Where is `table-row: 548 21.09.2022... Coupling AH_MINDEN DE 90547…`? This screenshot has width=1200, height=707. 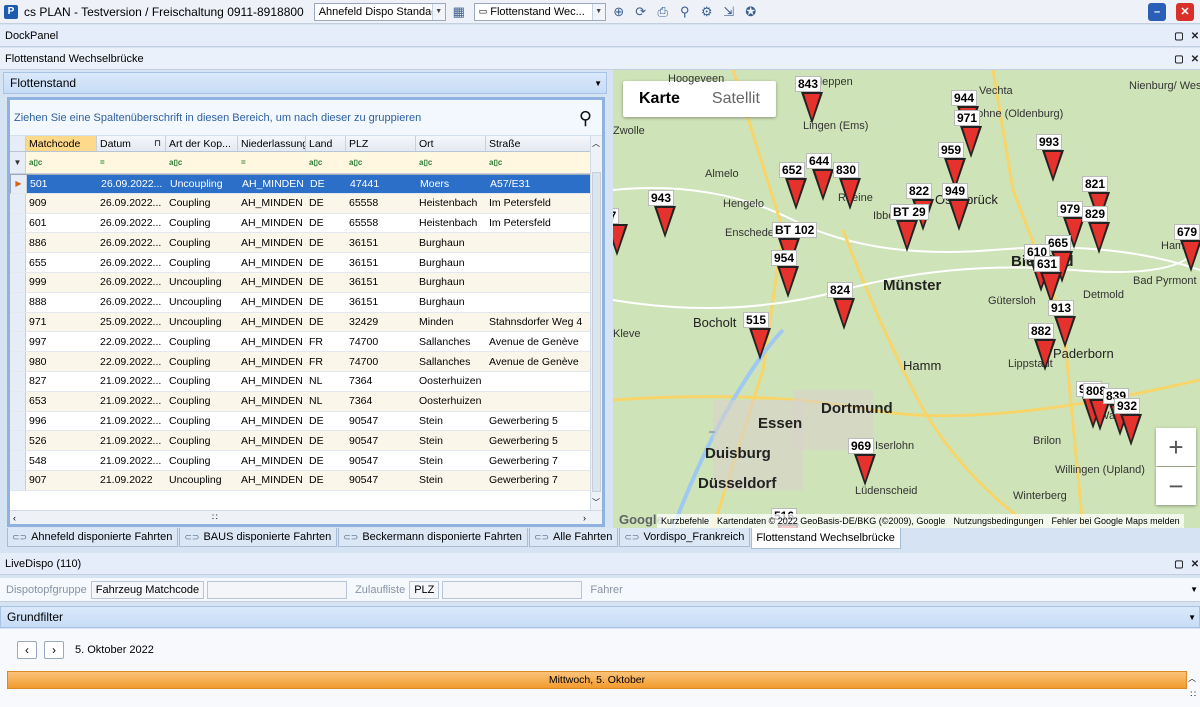
table-row: 548 21.09.2022... Coupling AH_MINDEN DE 90547… is located at coordinates (306, 461).